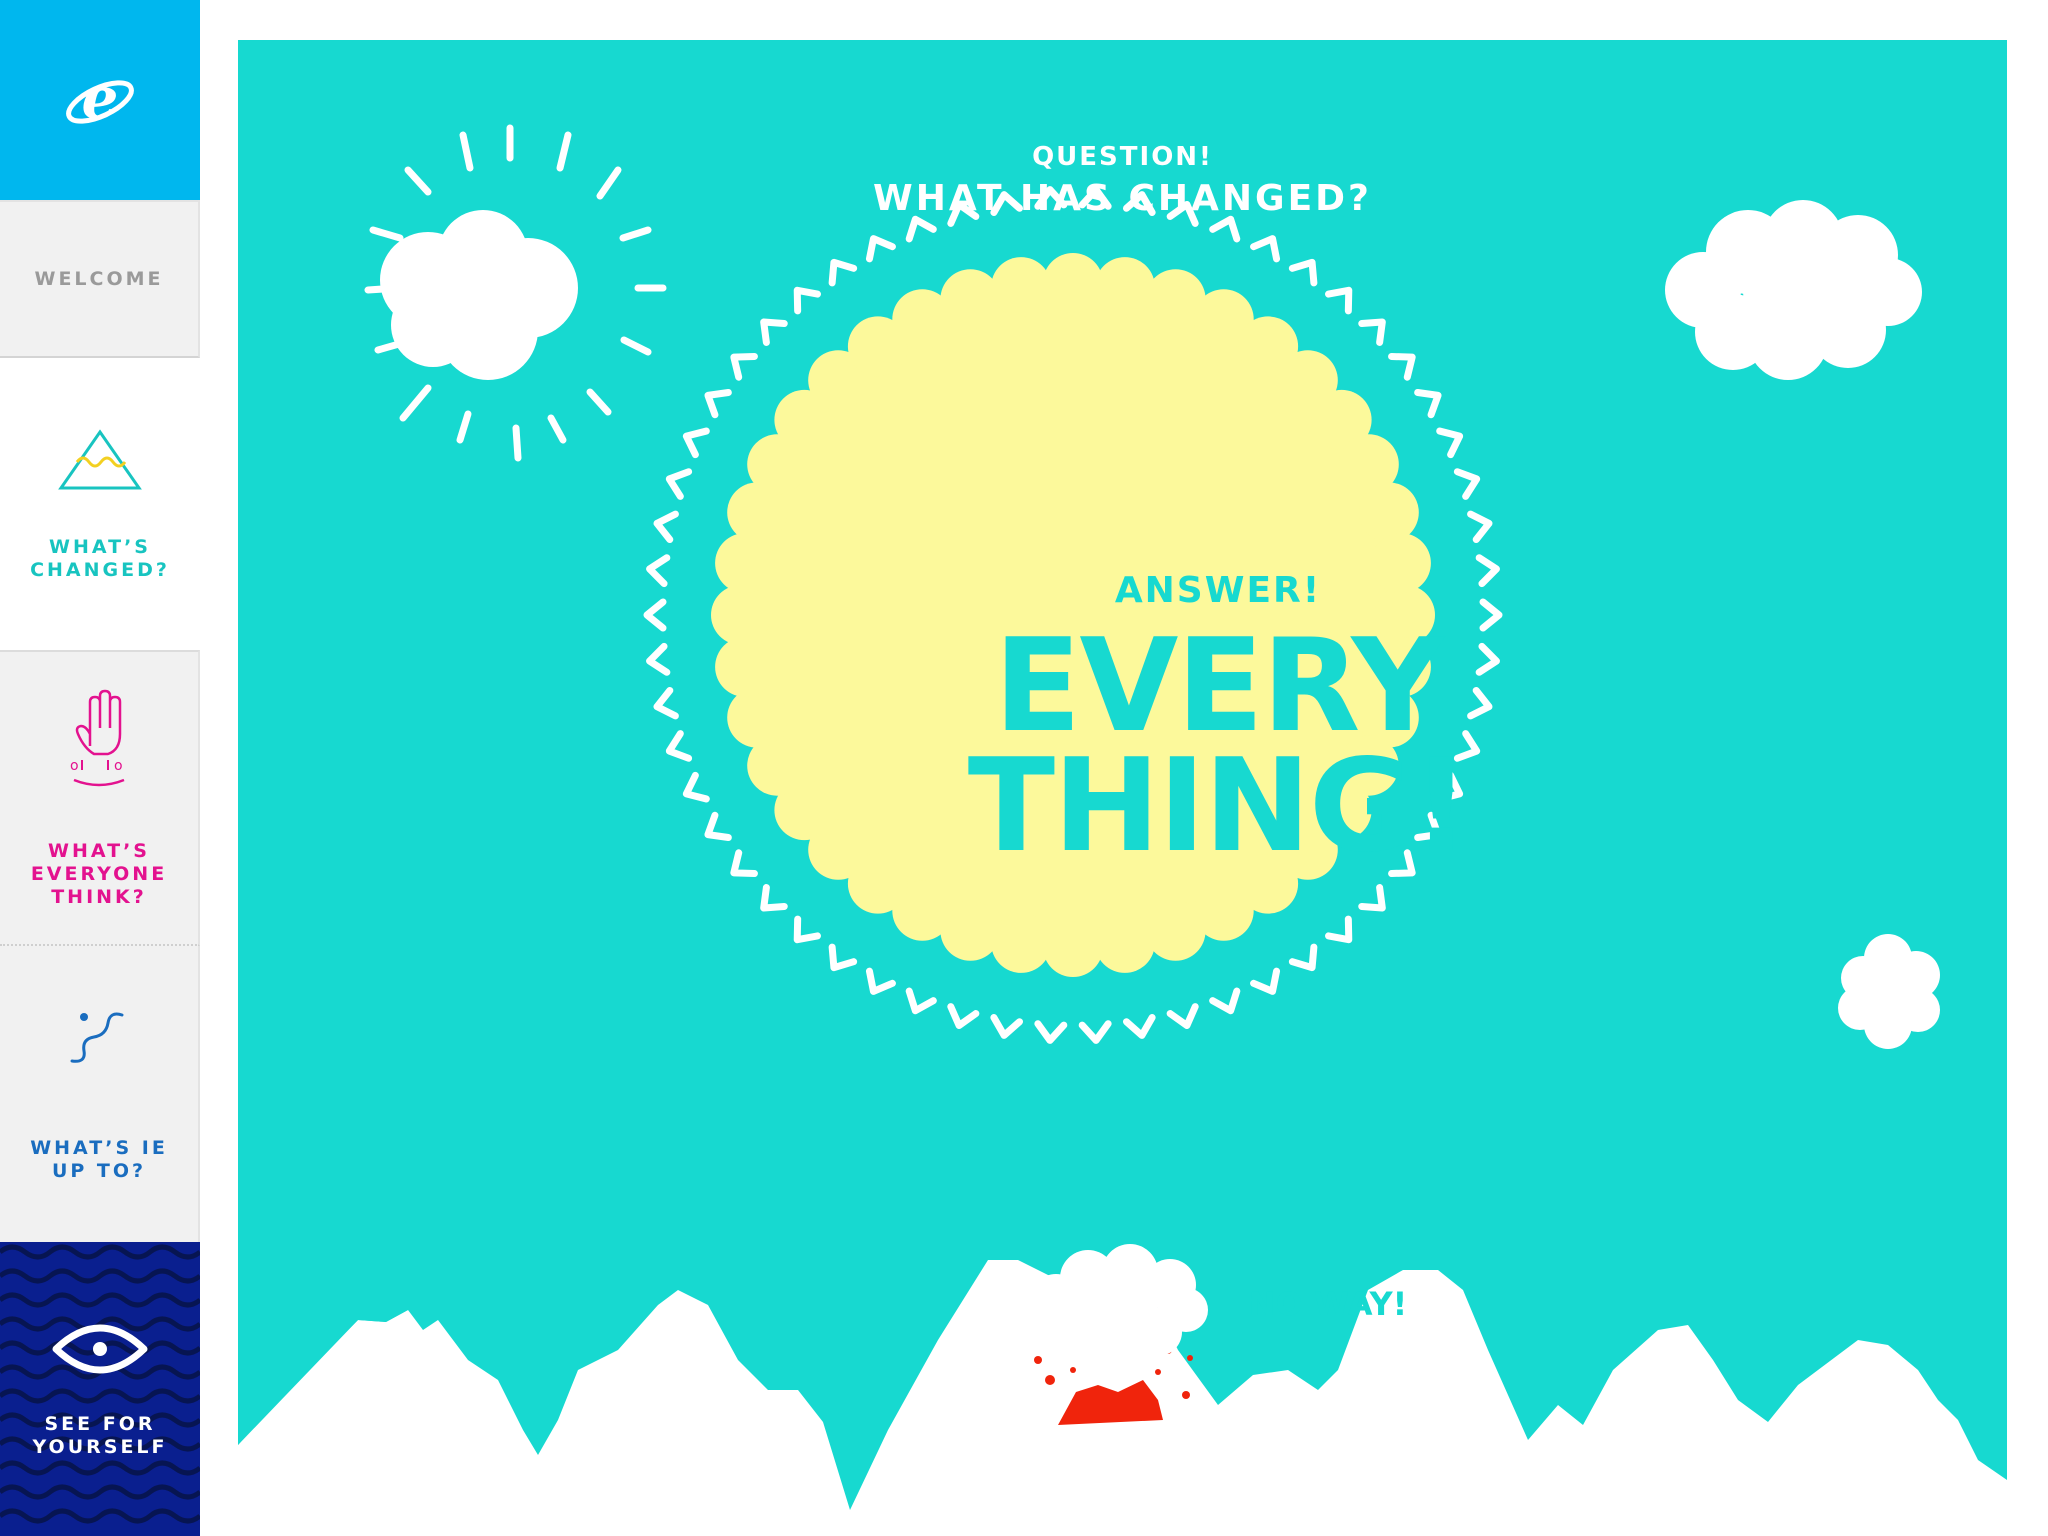  Describe the element at coordinates (99, 873) in the screenshot. I see `sidebar-item-whats-everyone-think-label: WHAT’S EVERYONE THINK?` at that location.